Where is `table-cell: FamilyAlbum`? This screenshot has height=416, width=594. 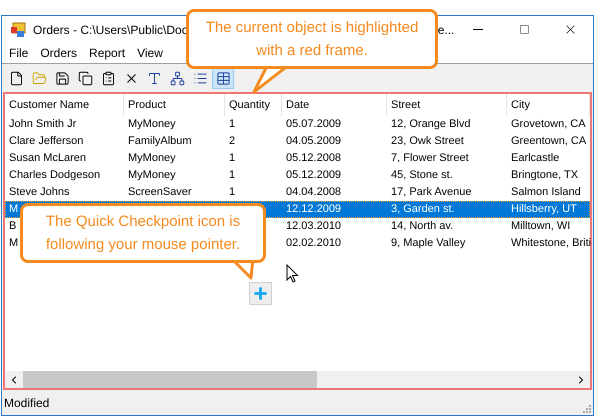
table-cell: FamilyAlbum is located at coordinates (160, 141).